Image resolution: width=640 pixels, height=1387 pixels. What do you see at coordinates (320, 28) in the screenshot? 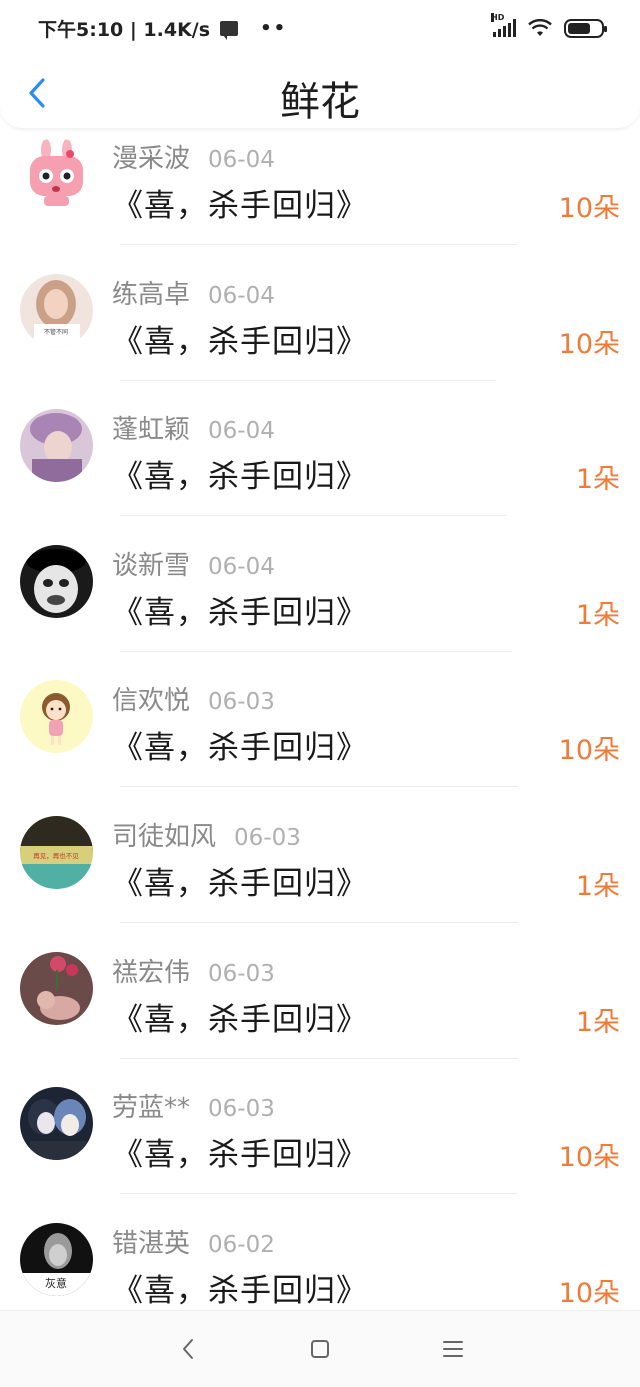
I see `status-bar: 下午5:10 | 1.4K/s •• HD` at bounding box center [320, 28].